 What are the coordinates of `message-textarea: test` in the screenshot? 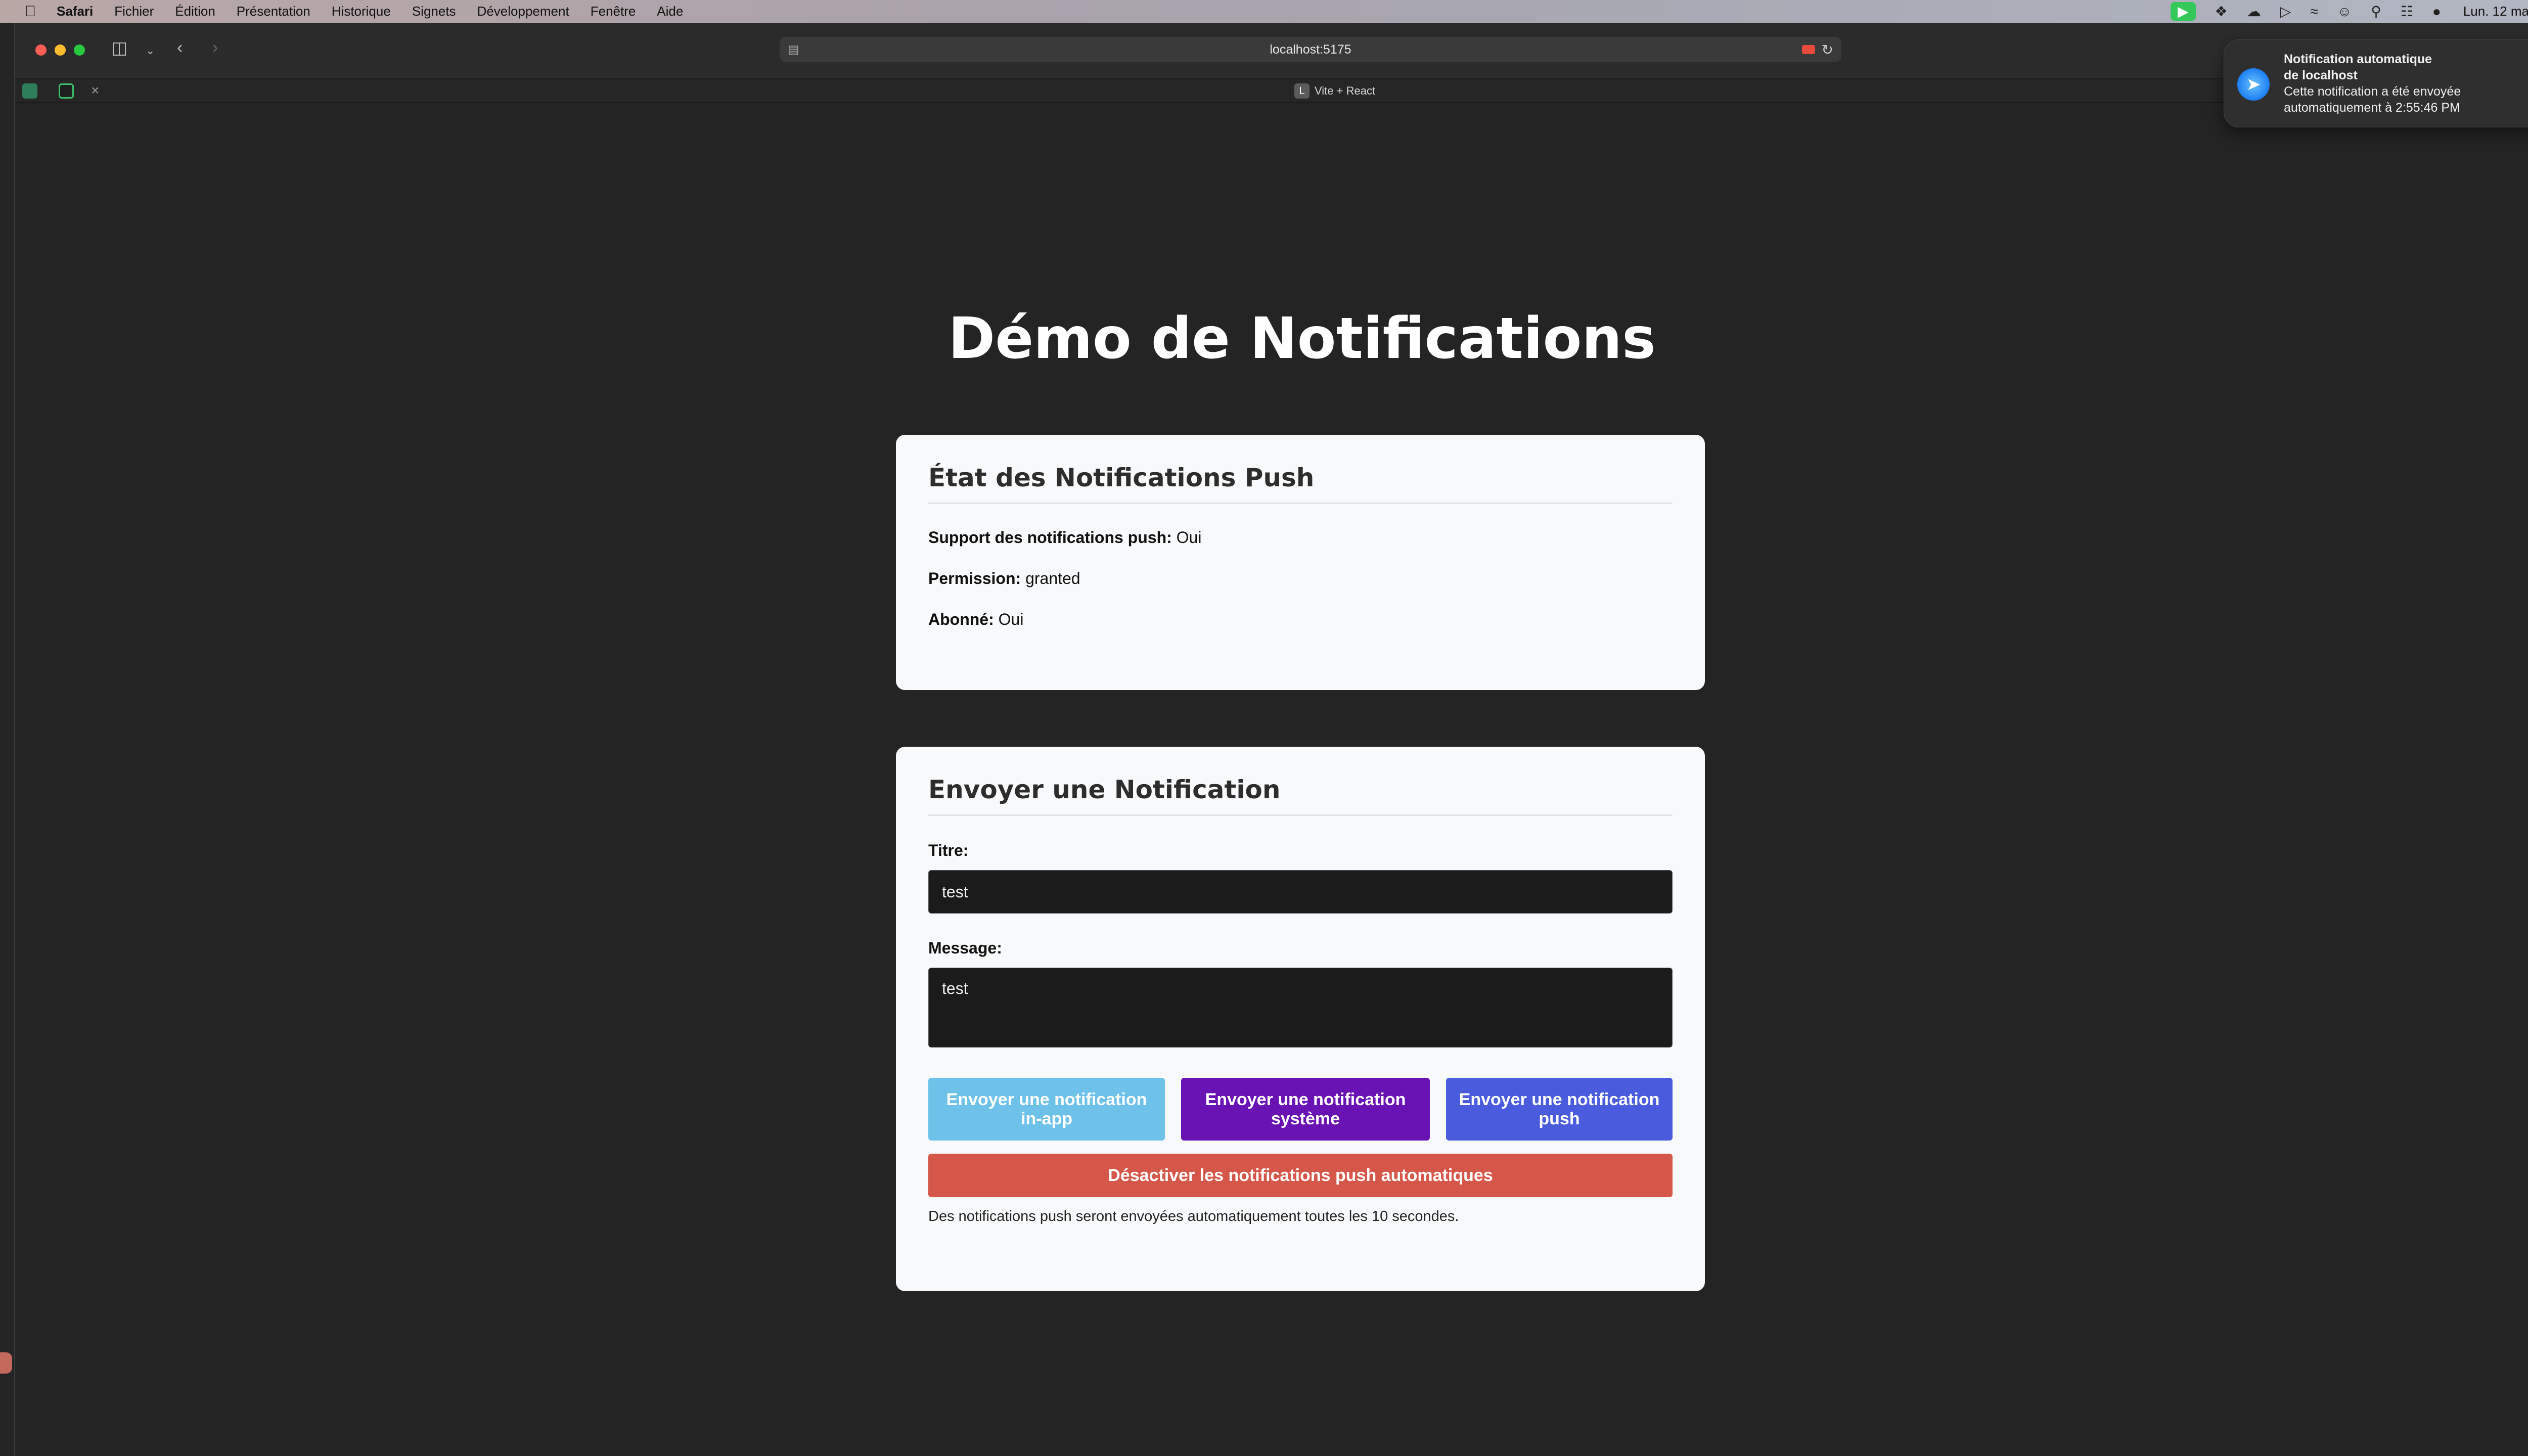 It's located at (1301, 1008).